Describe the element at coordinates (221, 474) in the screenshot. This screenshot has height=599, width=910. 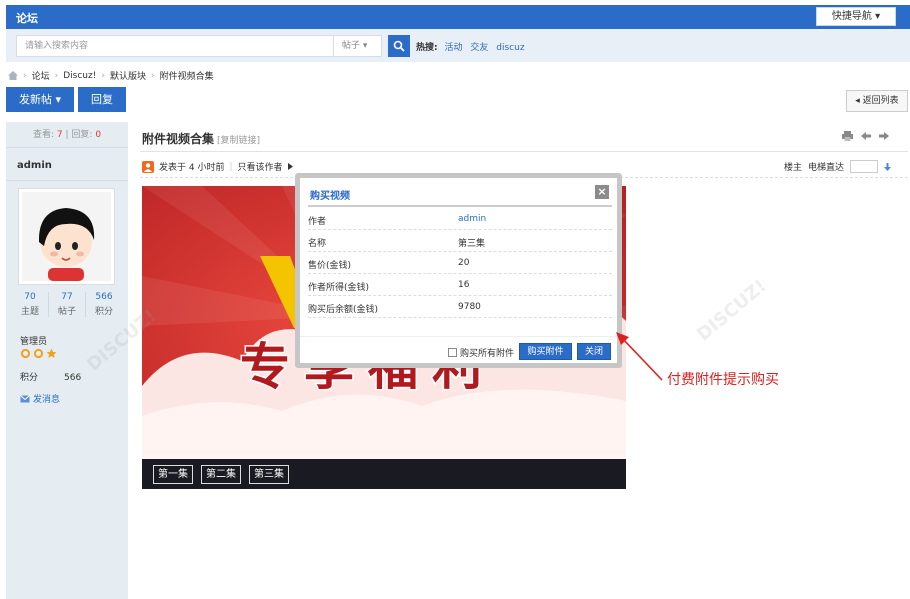
I see `episode-button: 第二集` at that location.